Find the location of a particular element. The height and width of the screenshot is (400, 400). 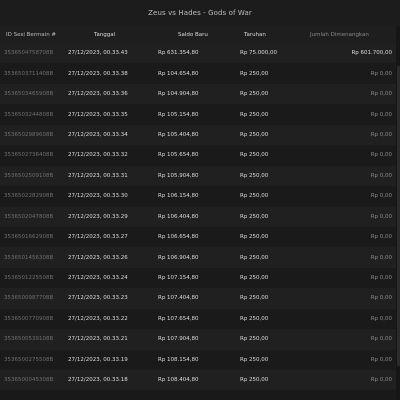

cell-date: 27/12/2023, 00.33.22 is located at coordinates (98, 318).